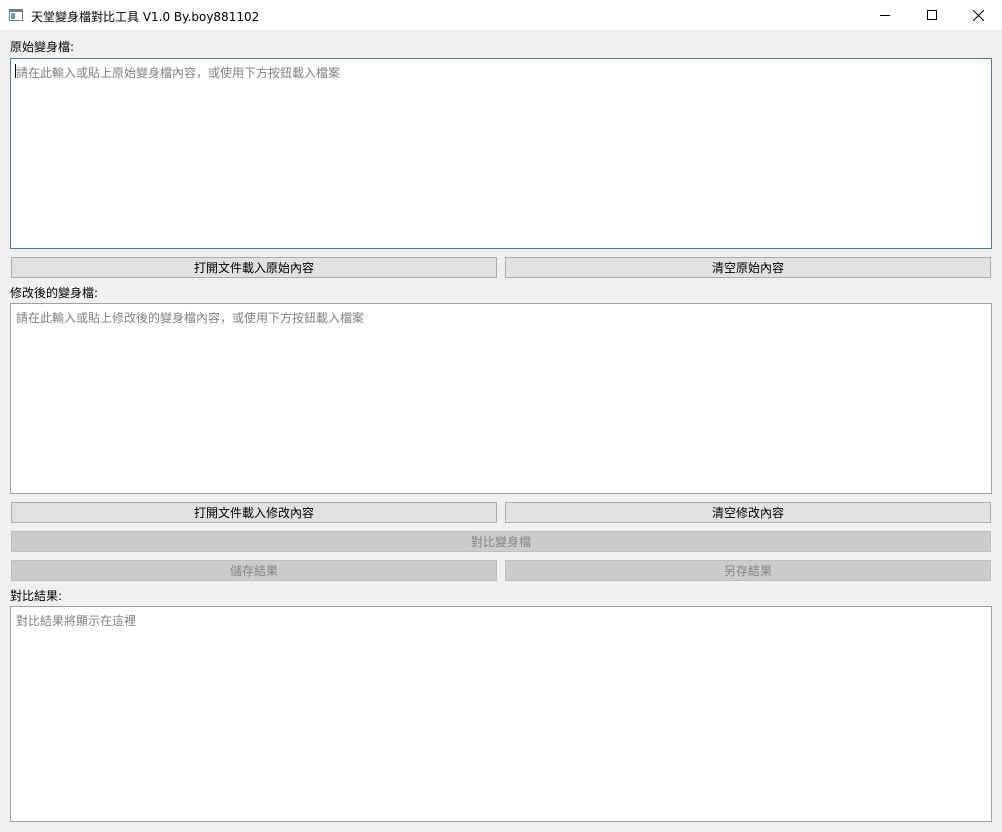  I want to click on app-window-icon, so click(16, 15).